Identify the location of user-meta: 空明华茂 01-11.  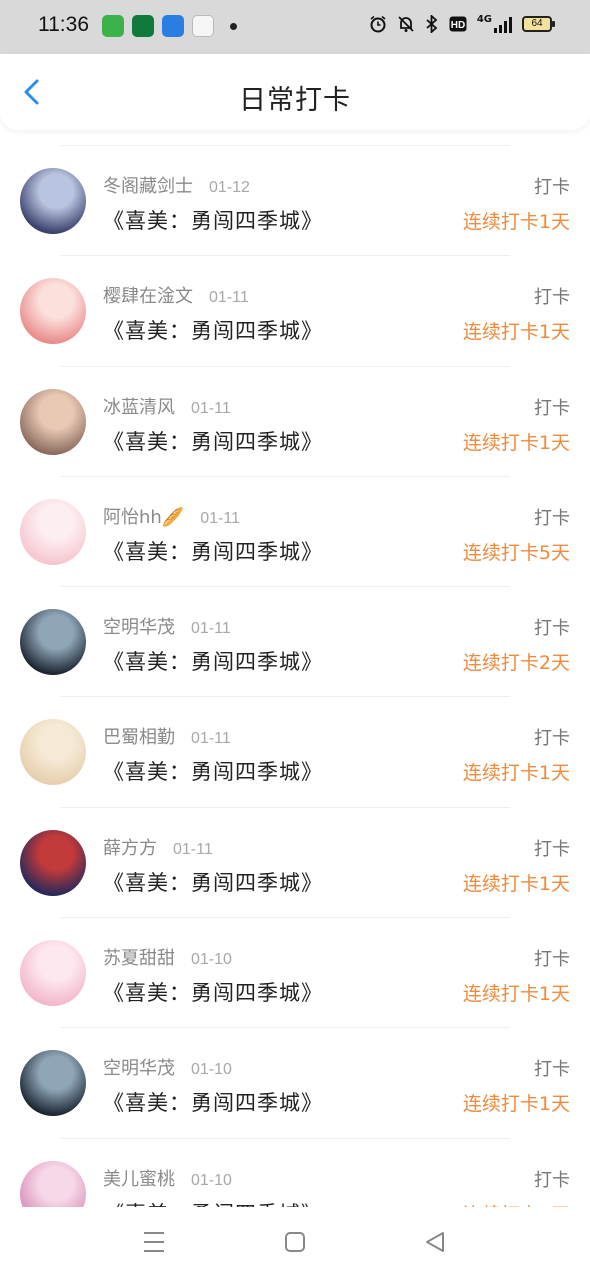
(167, 626).